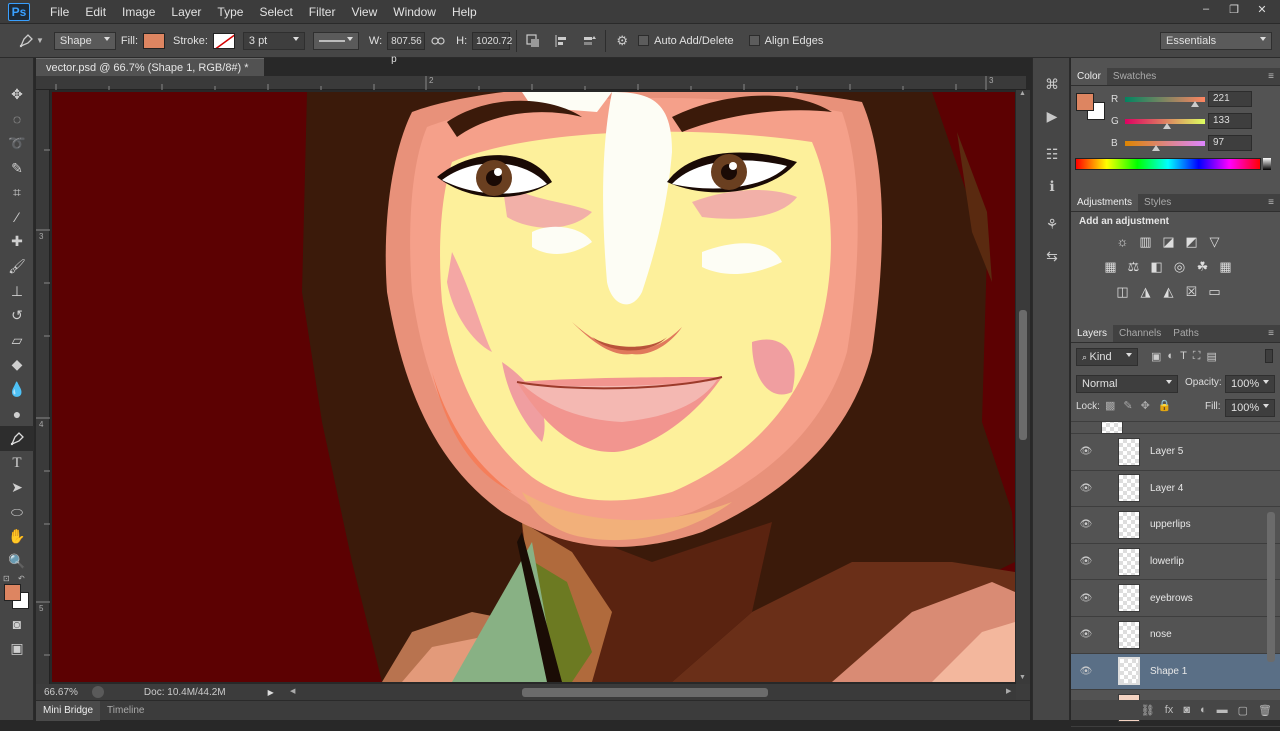  What do you see at coordinates (1165, 101) in the screenshot?
I see `red-slider` at bounding box center [1165, 101].